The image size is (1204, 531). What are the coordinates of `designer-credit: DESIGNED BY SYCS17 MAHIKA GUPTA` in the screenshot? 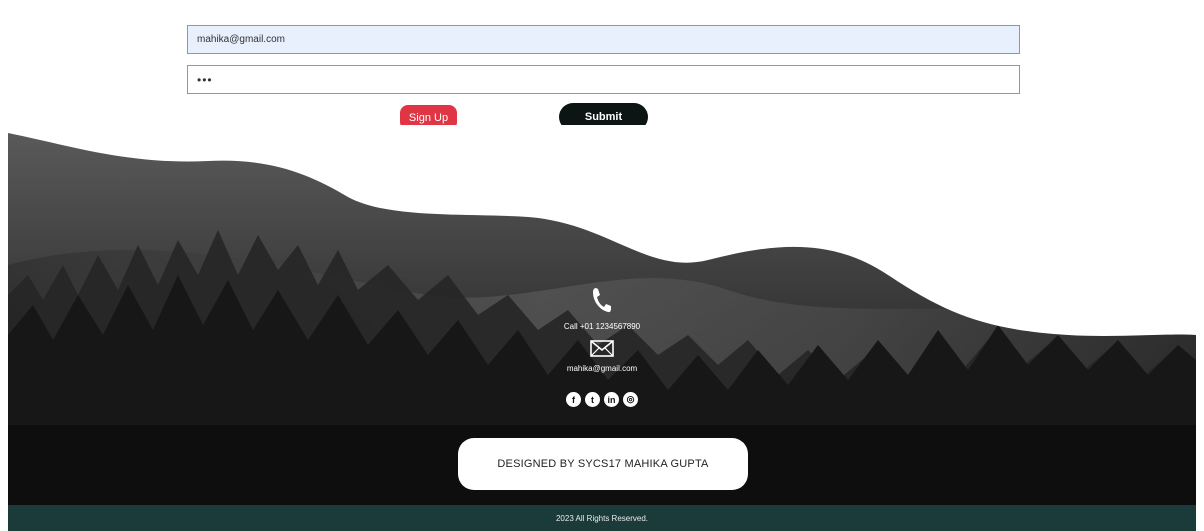 It's located at (603, 464).